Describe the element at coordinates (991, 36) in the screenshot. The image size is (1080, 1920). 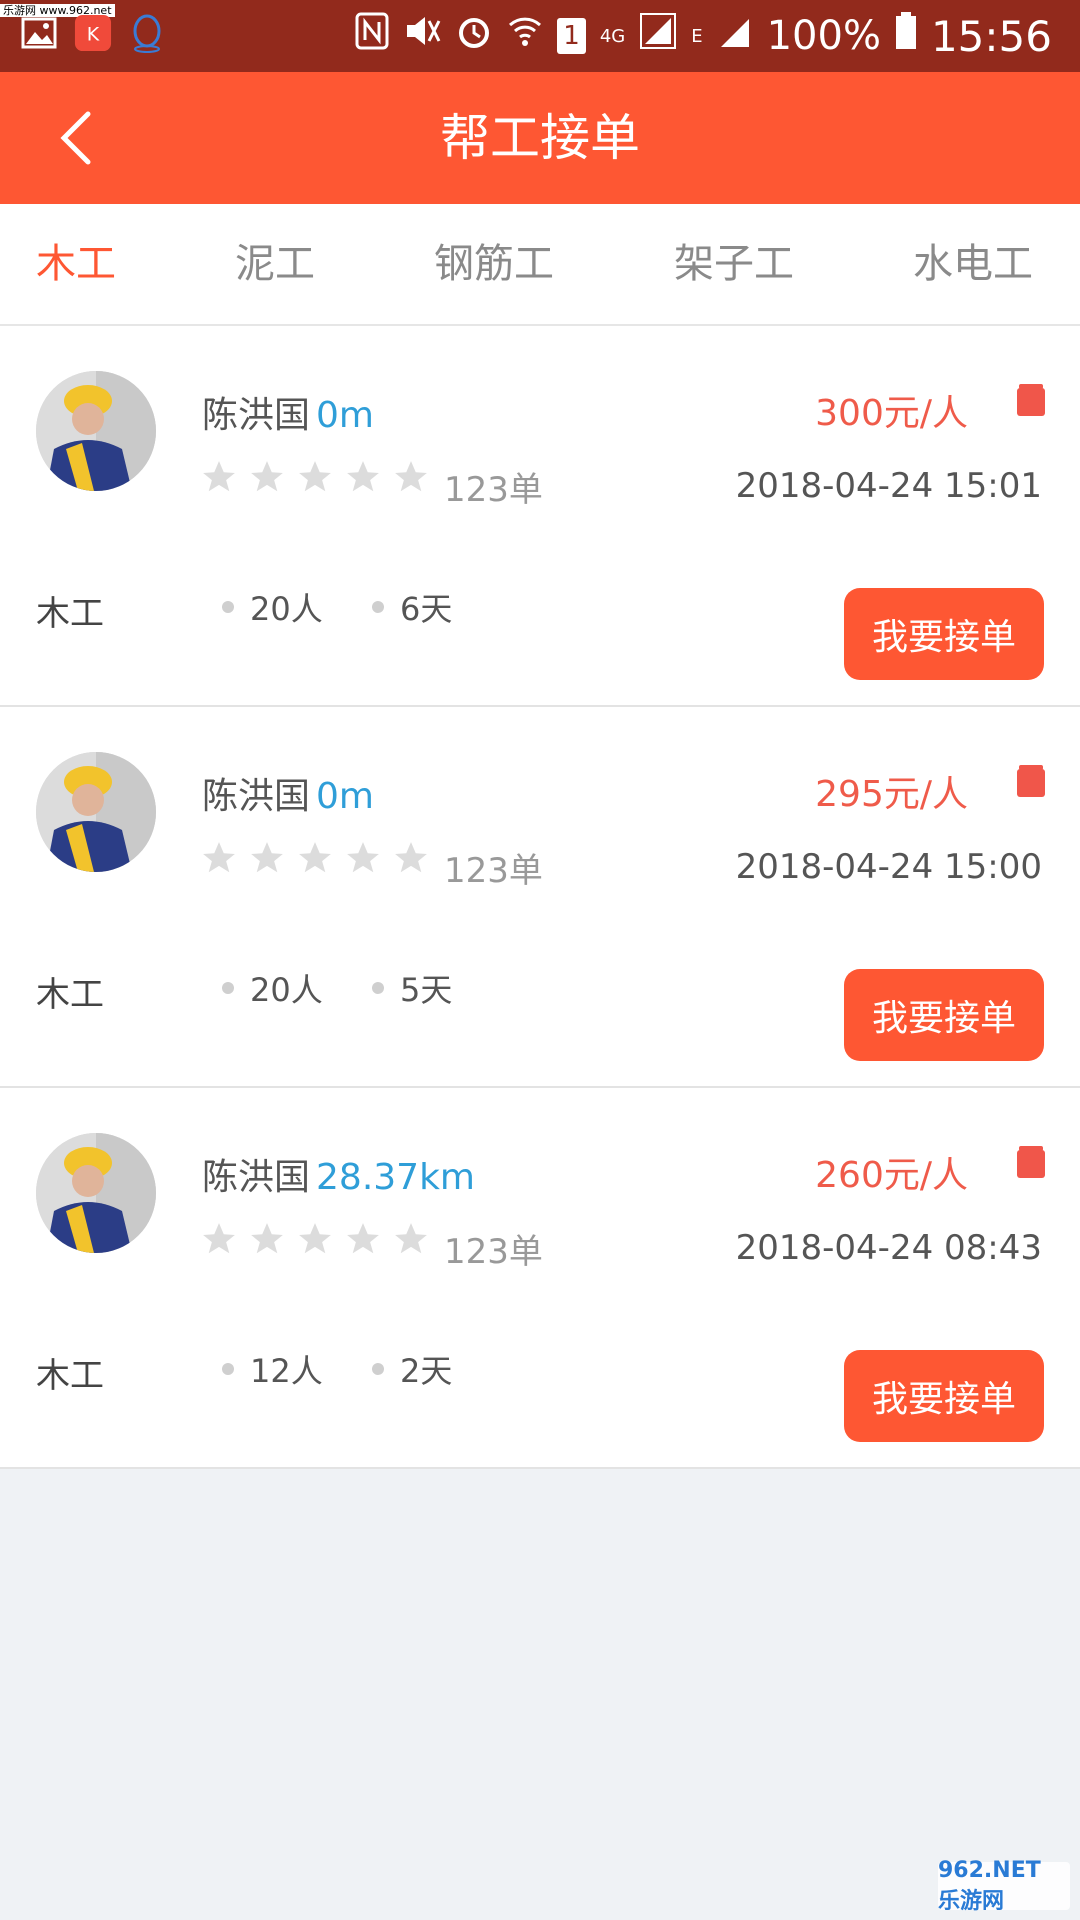
I see `clock: 15:56` at that location.